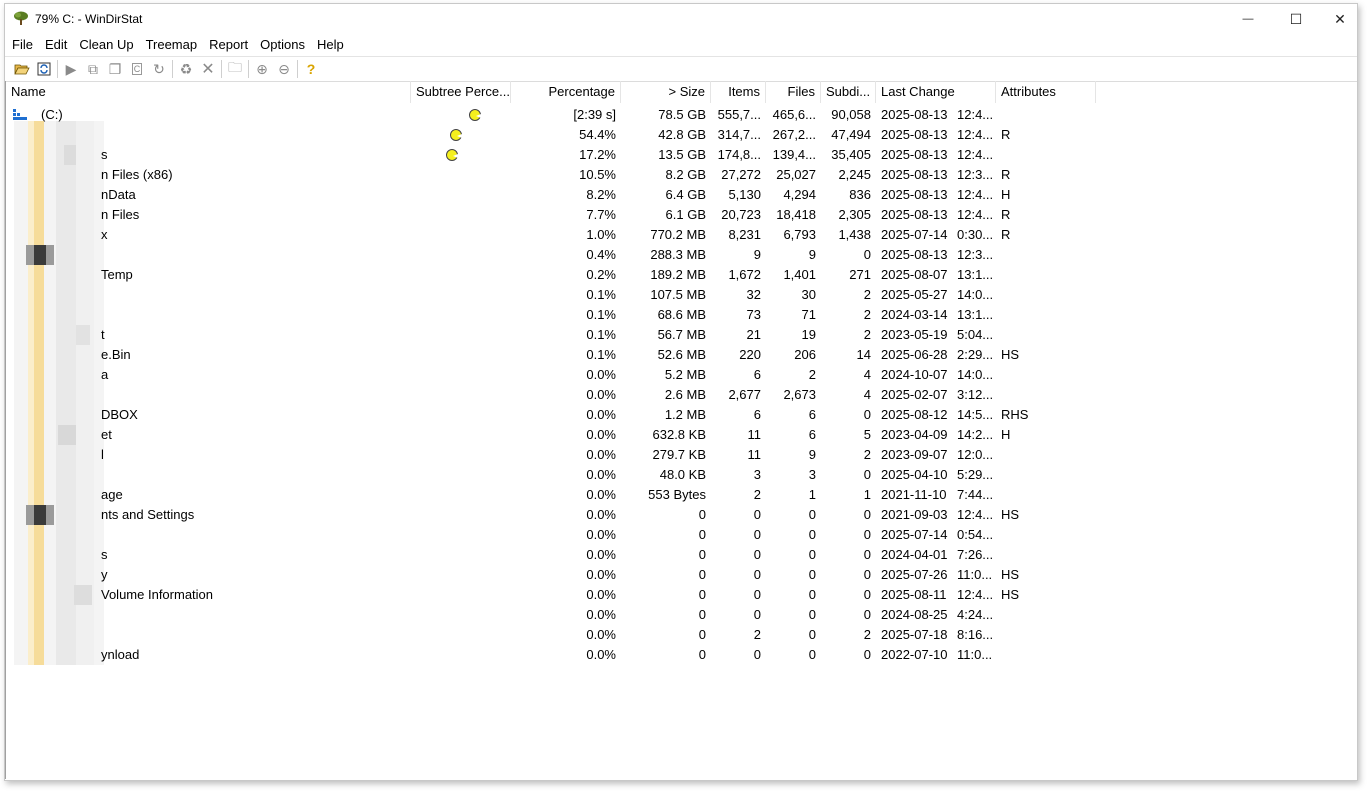 The height and width of the screenshot is (805, 1370). Describe the element at coordinates (1337, 19) in the screenshot. I see `close-button: ✕` at that location.